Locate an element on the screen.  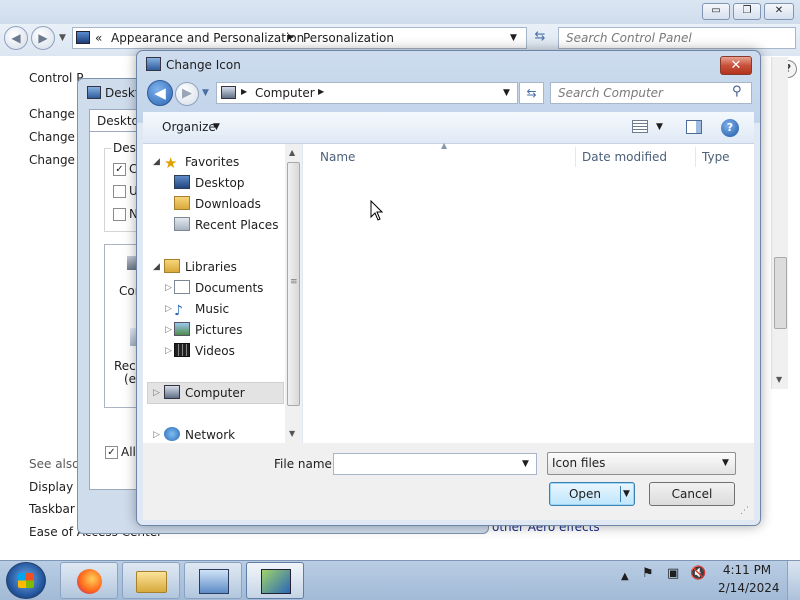
open-button: Open ▼ is located at coordinates (592, 494).